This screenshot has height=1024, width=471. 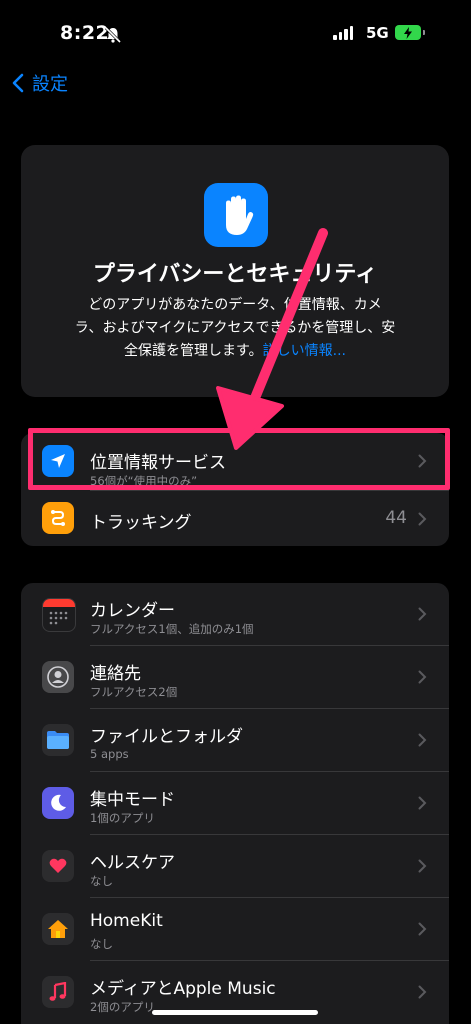 I want to click on tracking-icon, so click(x=58, y=518).